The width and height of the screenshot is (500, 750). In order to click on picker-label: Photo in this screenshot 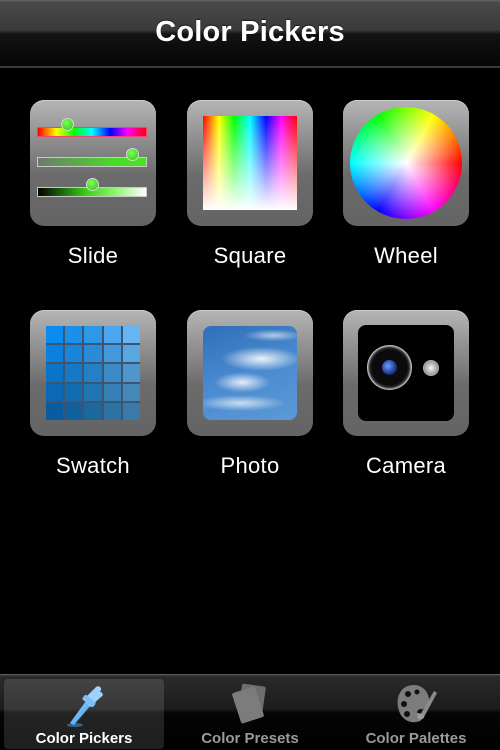, I will do `click(250, 465)`.